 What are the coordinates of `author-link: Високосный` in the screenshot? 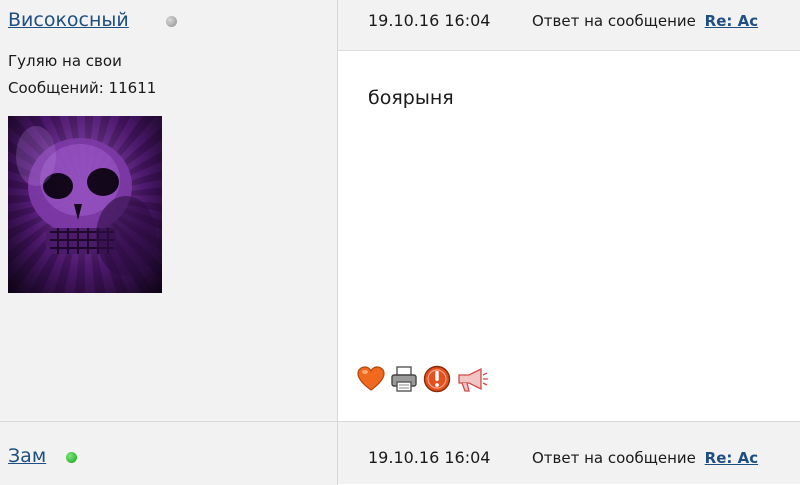 It's located at (68, 20).